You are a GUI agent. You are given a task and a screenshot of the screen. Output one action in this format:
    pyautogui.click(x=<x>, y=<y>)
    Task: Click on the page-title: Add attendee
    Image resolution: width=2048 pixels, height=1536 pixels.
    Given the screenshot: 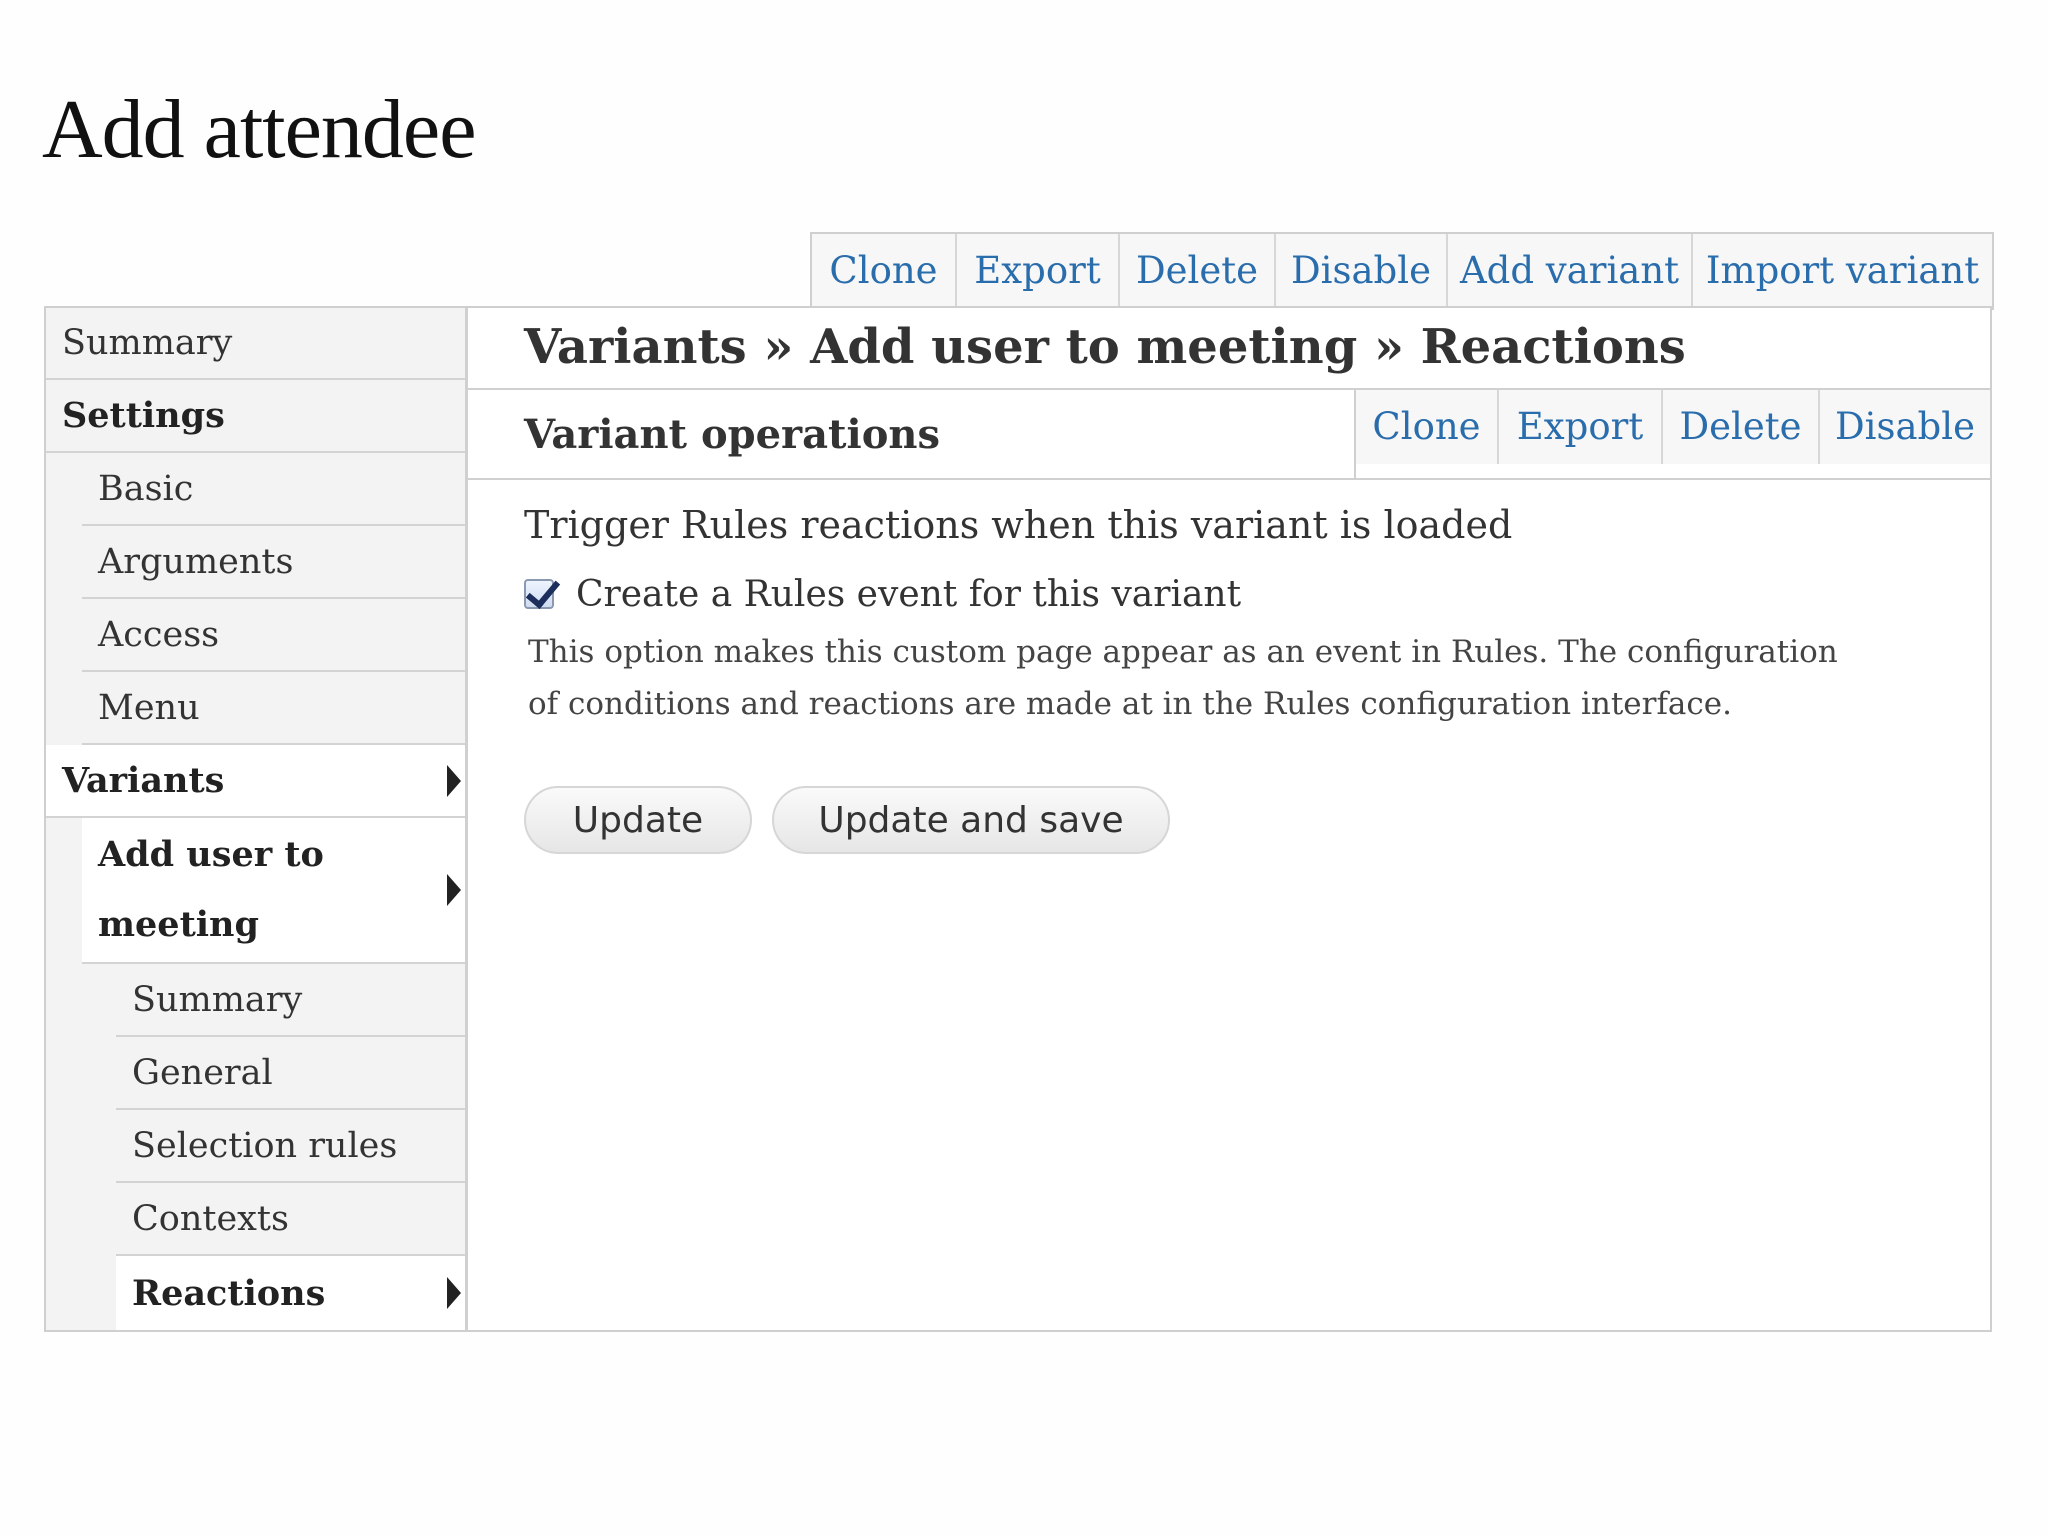 What is the action you would take?
    pyautogui.click(x=259, y=129)
    